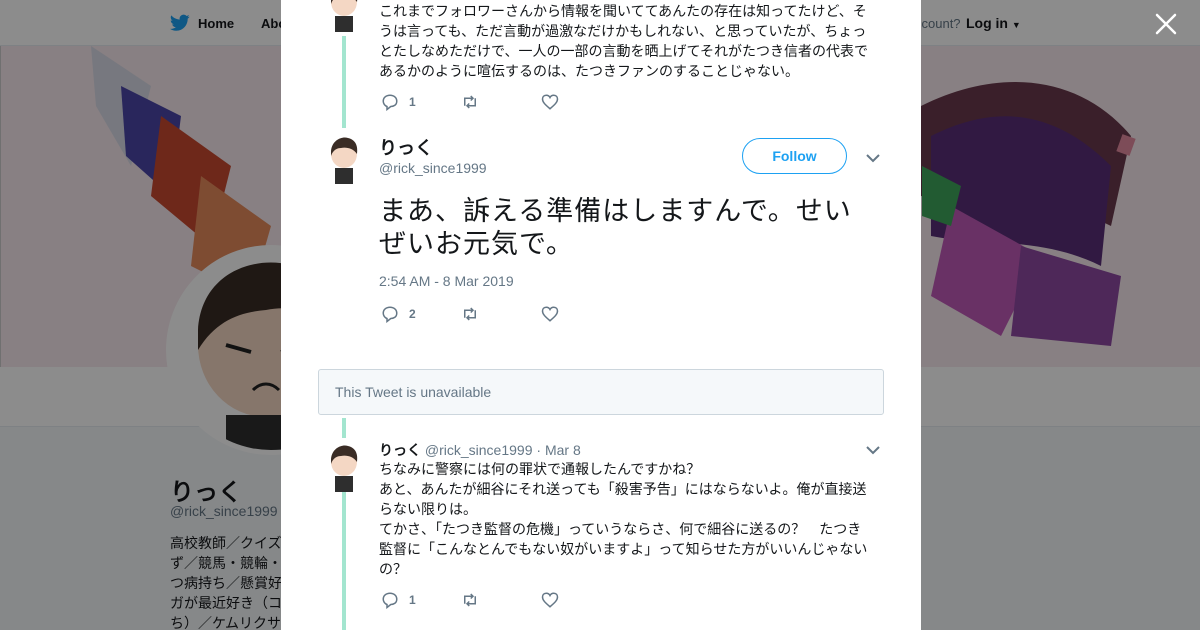  Describe the element at coordinates (421, 314) in the screenshot. I see `reply-button: 2` at that location.